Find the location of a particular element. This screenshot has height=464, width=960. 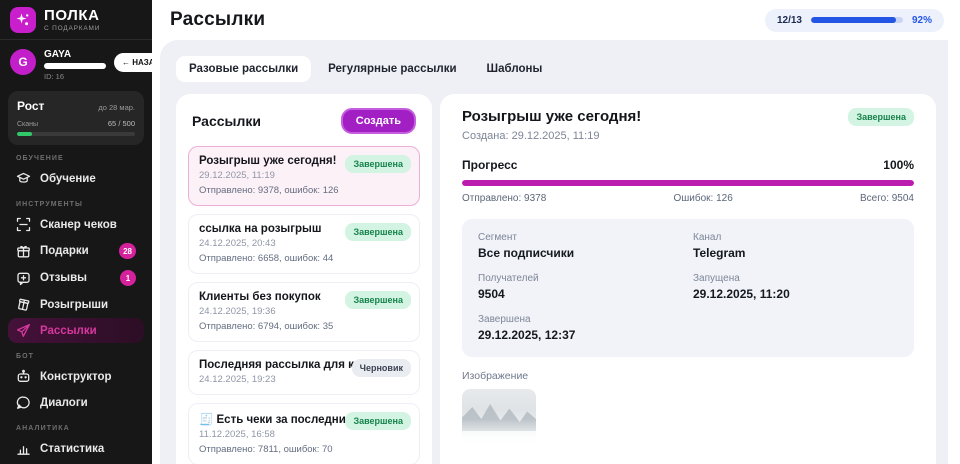

quota-progress-fill is located at coordinates (853, 20).